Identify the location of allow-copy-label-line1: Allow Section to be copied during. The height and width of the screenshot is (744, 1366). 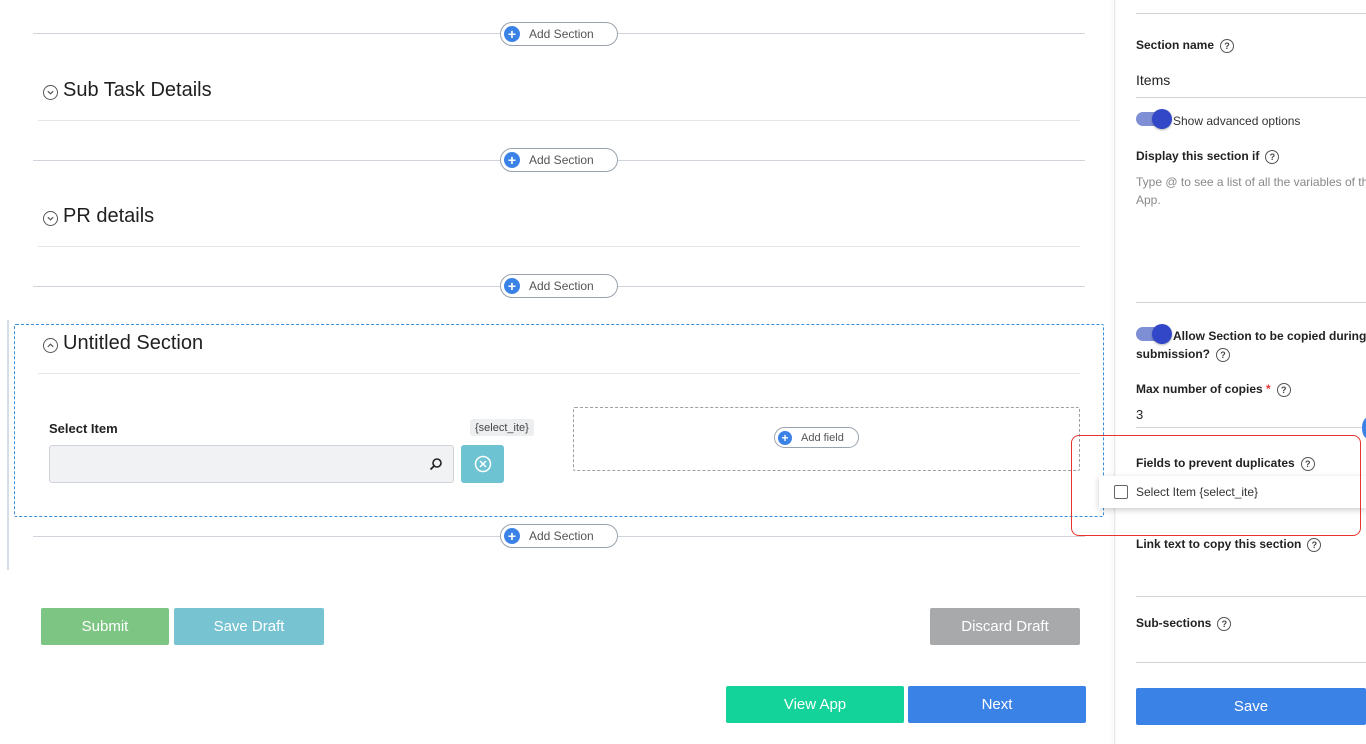
(1269, 336).